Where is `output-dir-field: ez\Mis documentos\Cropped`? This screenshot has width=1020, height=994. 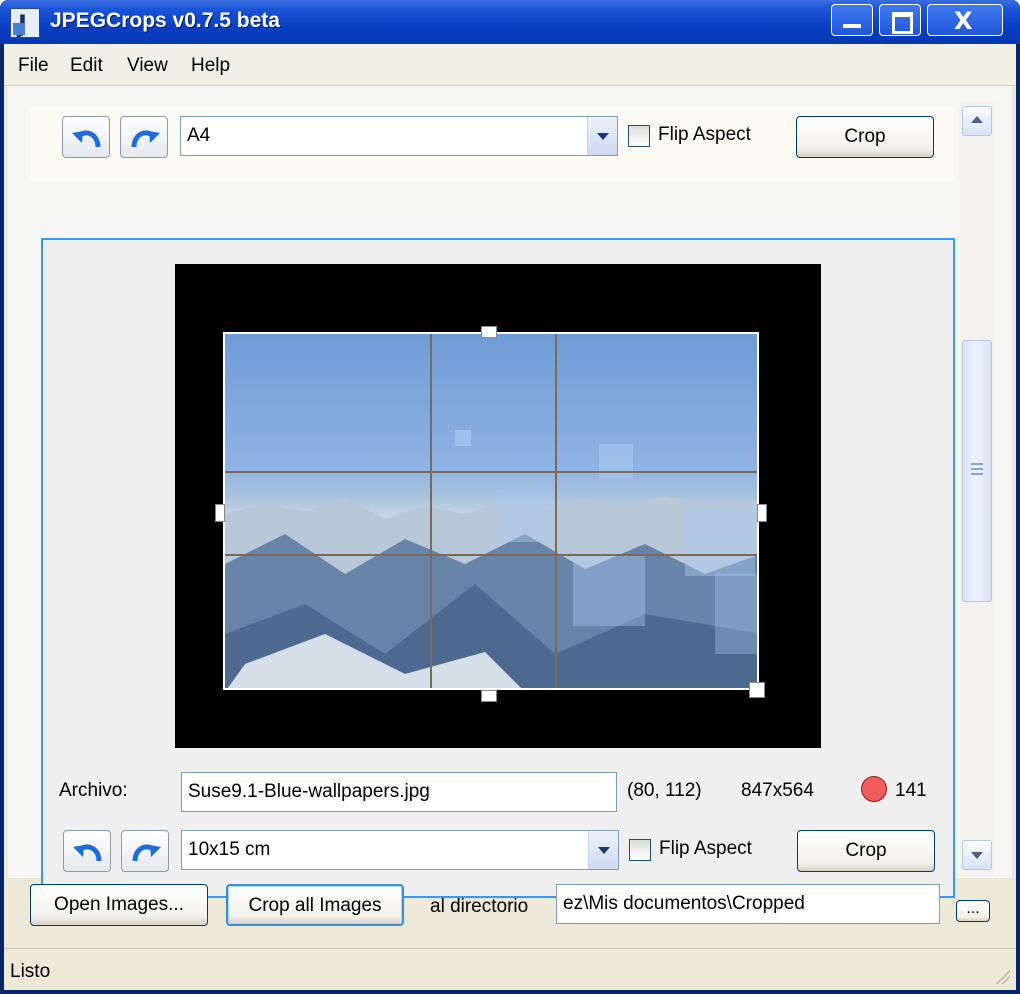
output-dir-field: ez\Mis documentos\Cropped is located at coordinates (748, 904).